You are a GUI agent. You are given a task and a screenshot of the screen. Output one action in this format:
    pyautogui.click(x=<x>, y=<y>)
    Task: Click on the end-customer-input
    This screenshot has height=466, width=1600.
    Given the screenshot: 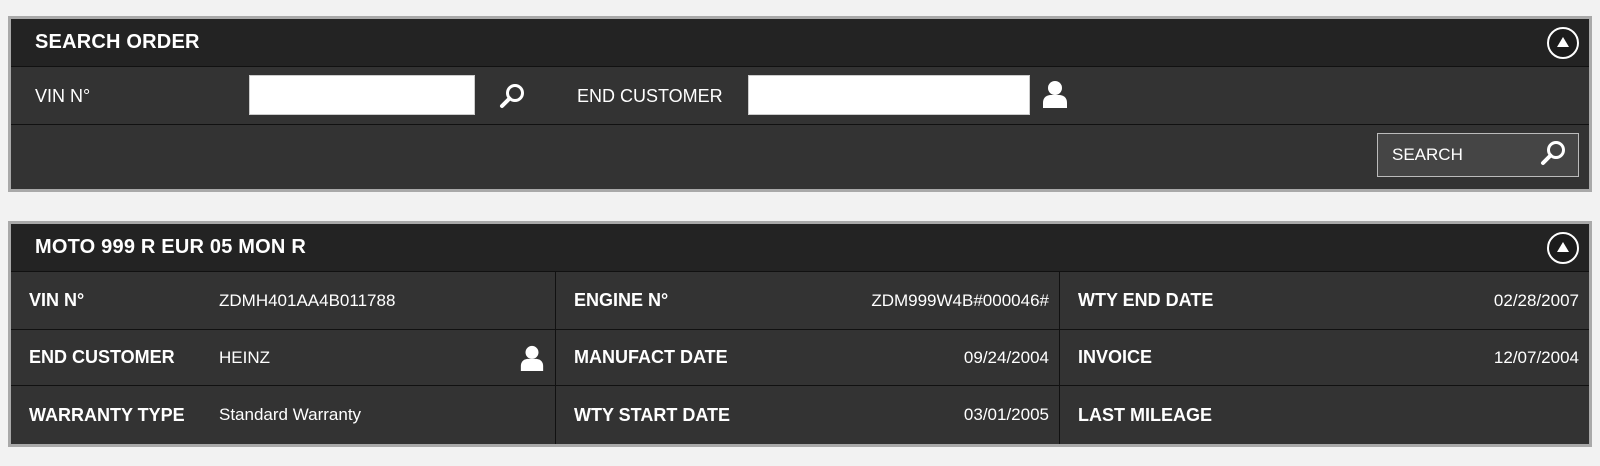 What is the action you would take?
    pyautogui.click(x=889, y=95)
    